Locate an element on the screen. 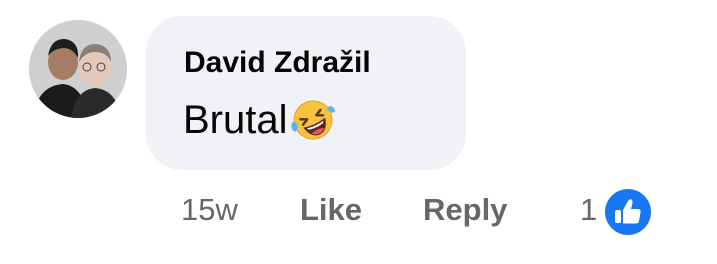 This screenshot has width=717, height=264. like-reaction-icon is located at coordinates (628, 212).